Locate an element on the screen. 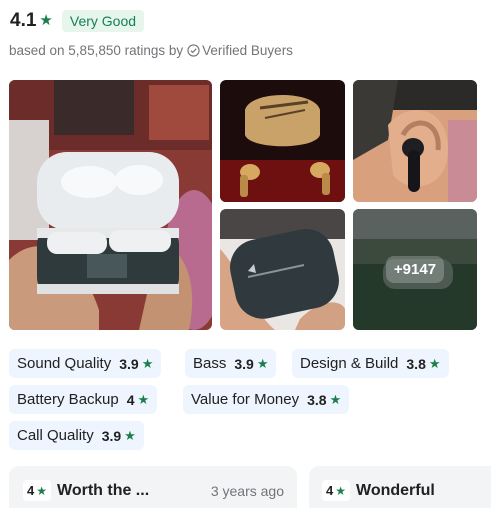  aspect-label: Sound Quality is located at coordinates (64, 363).